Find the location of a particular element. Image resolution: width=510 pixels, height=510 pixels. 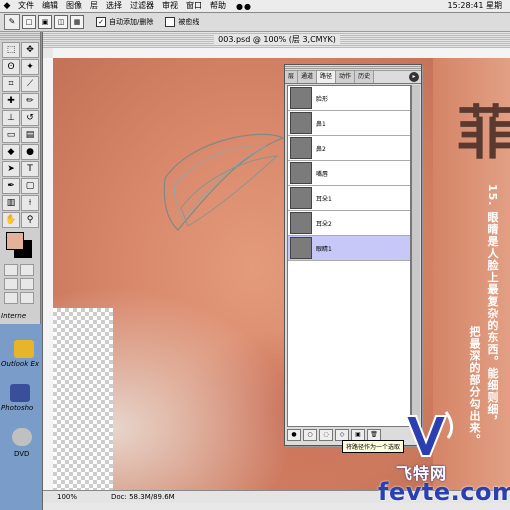

path-row: 嘴唇 is located at coordinates (349, 173).